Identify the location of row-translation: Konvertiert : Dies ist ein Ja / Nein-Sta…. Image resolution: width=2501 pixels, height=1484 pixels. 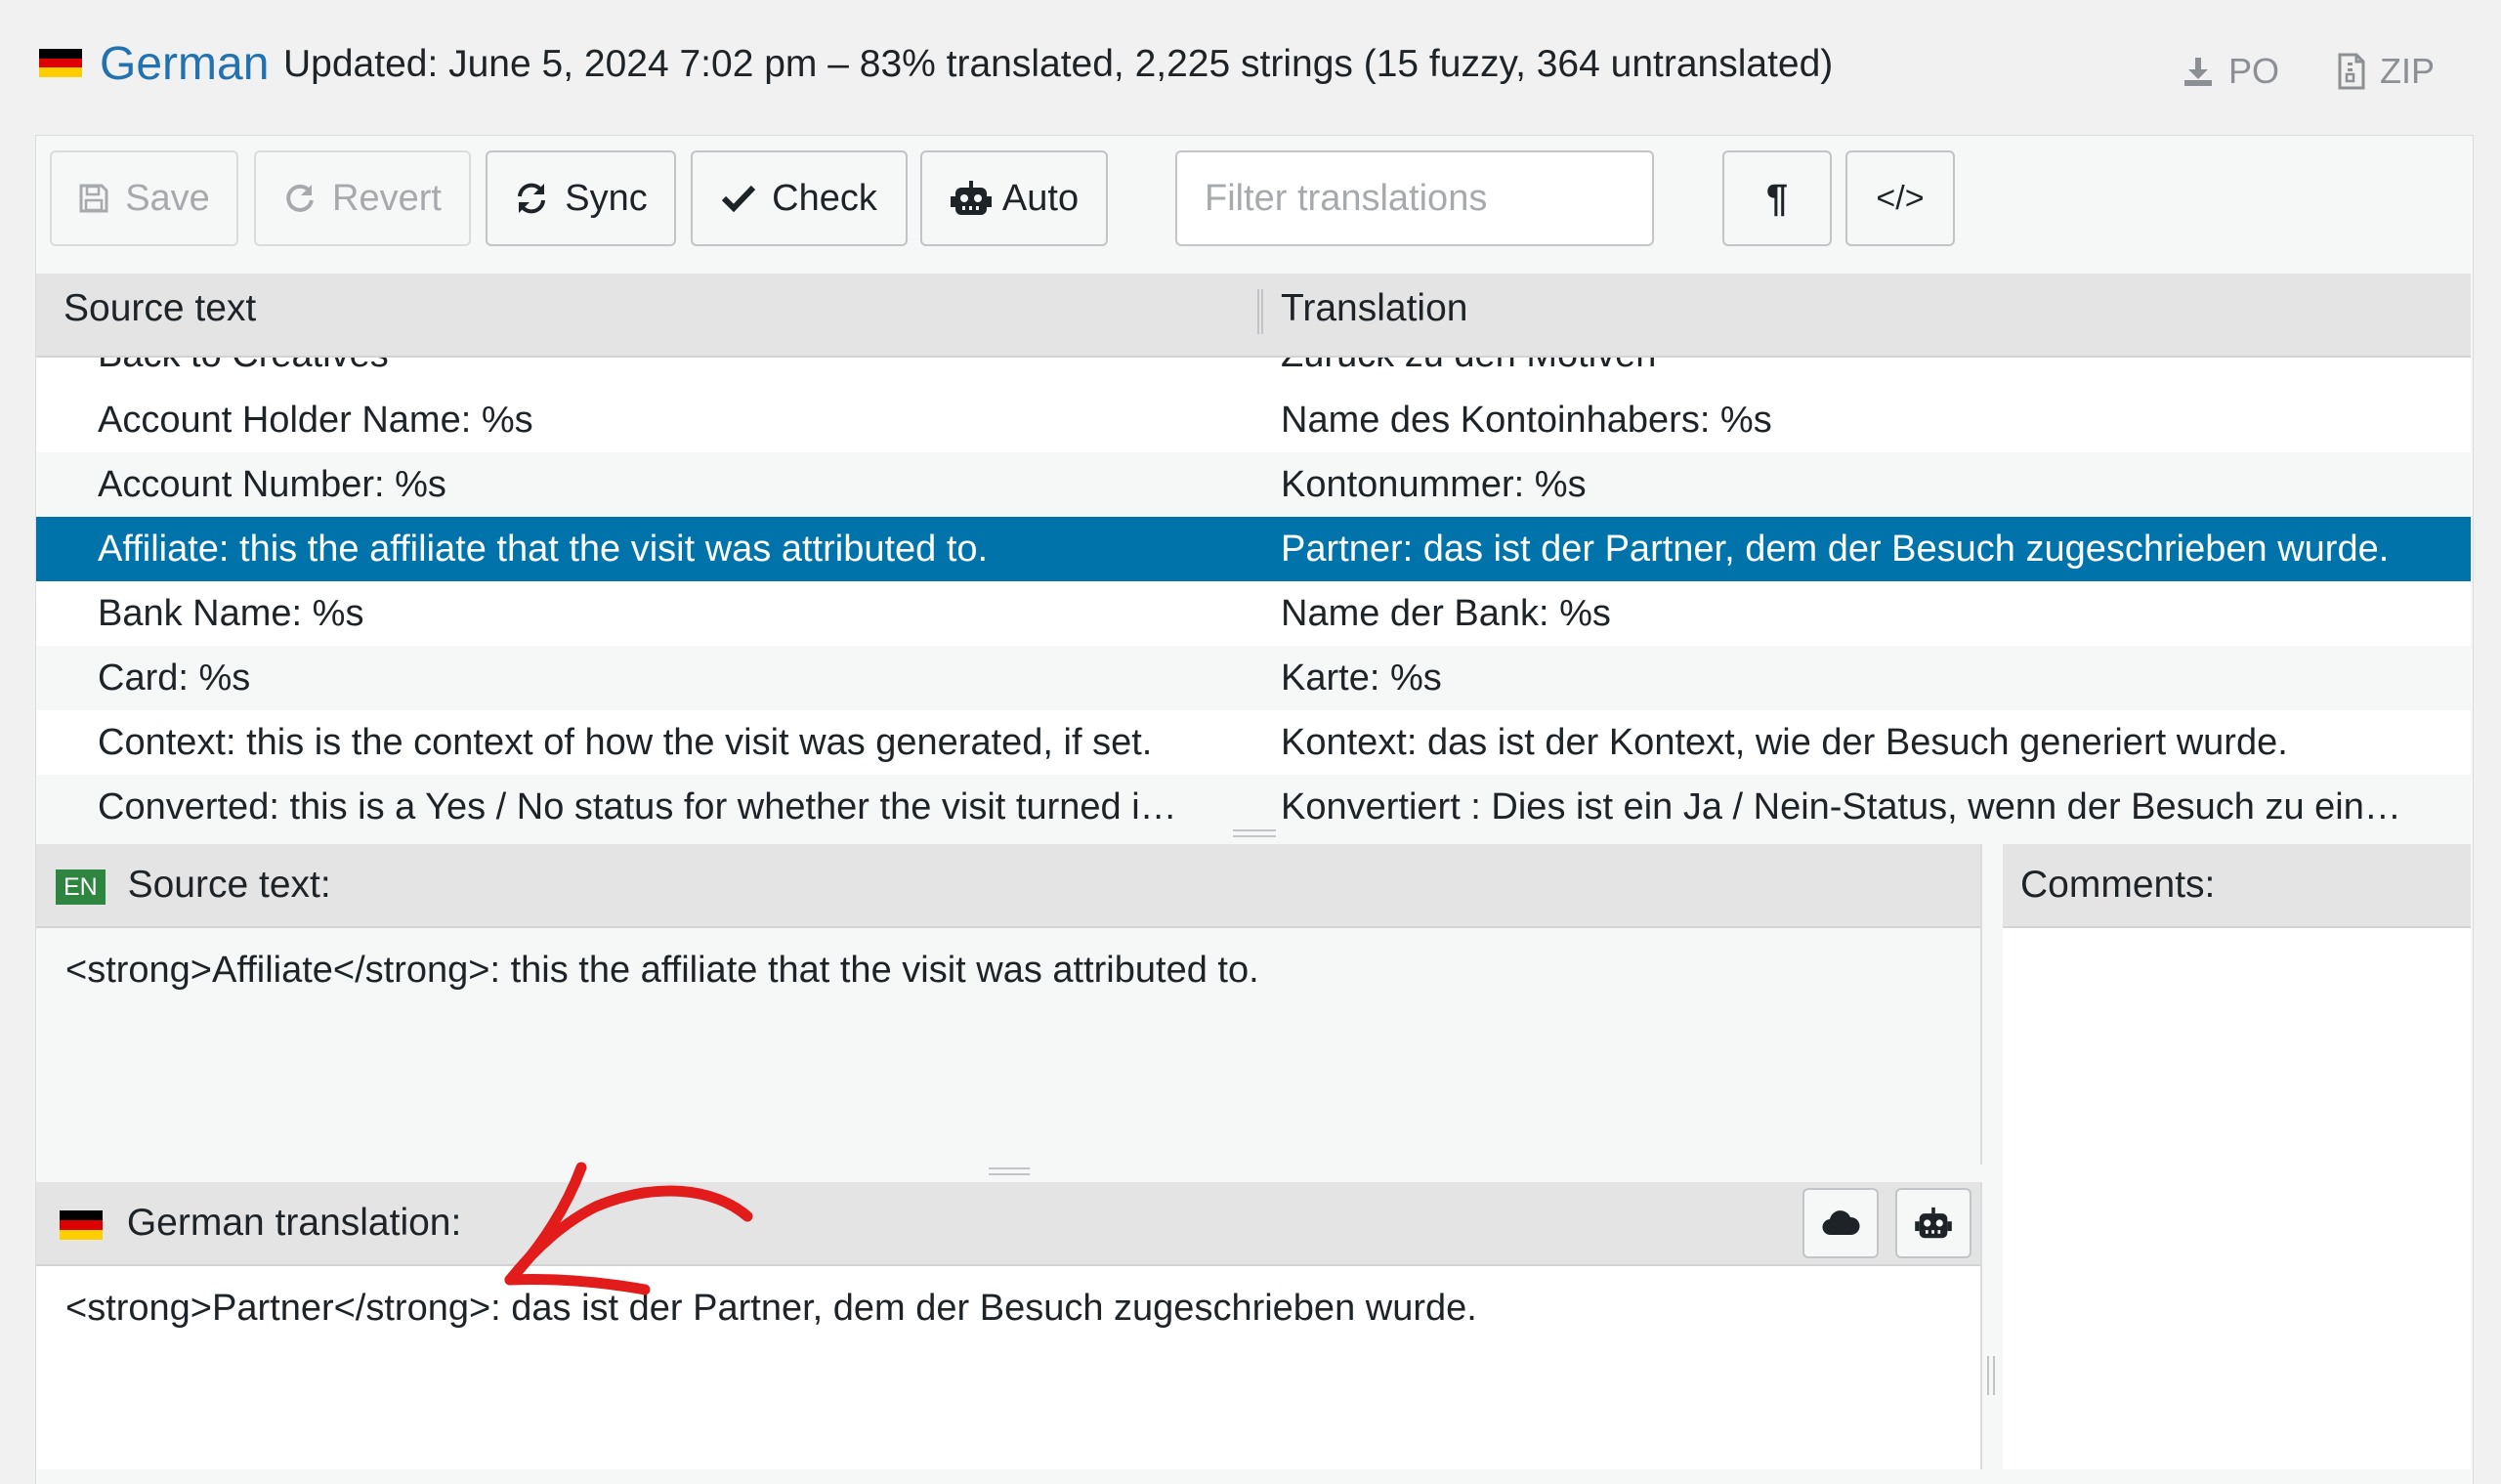
(1841, 806).